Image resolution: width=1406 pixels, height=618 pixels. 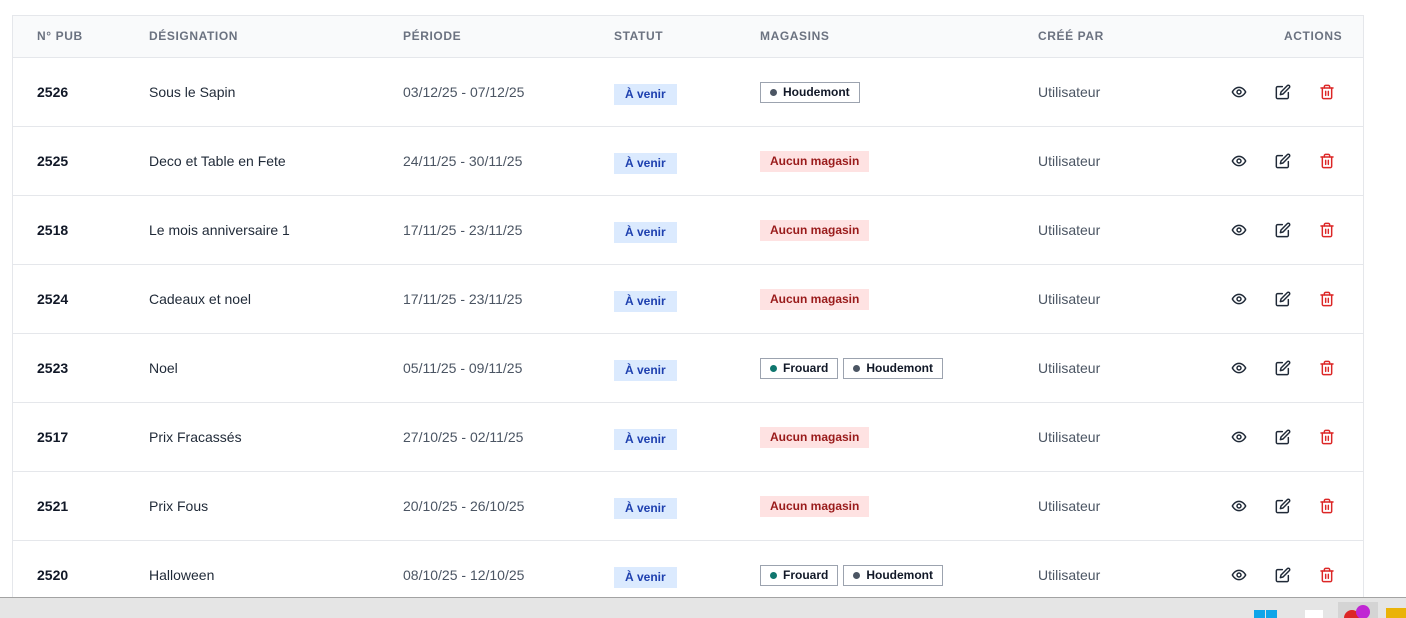 I want to click on pub-number: 2521, so click(x=53, y=506).